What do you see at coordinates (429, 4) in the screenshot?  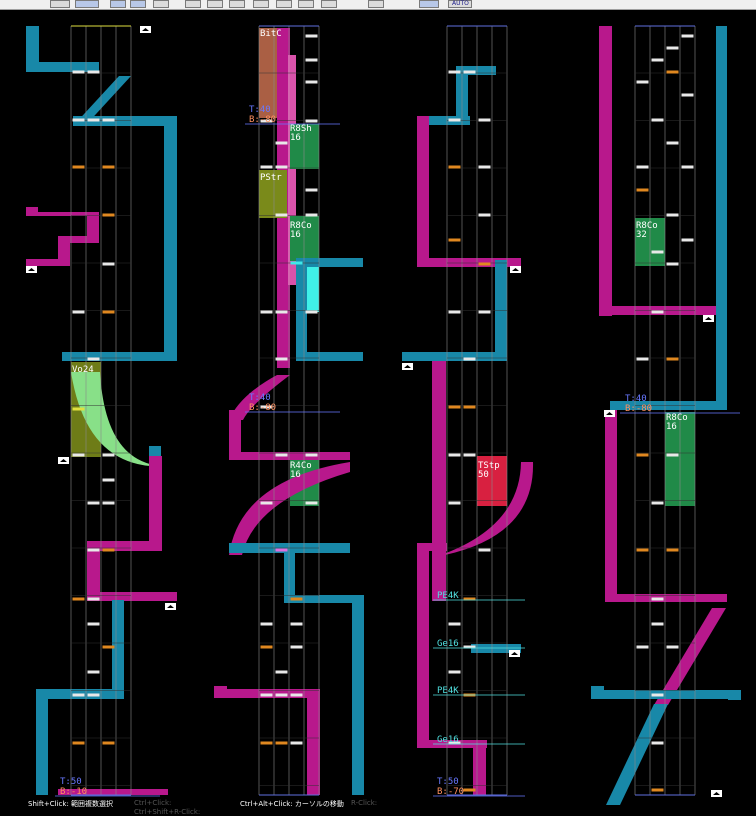 I see `toolbar-scroll-button` at bounding box center [429, 4].